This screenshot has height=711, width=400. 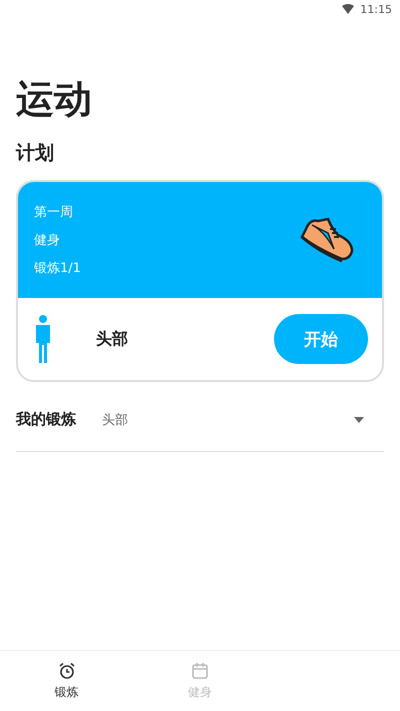 I want to click on my-training-label: 我的锻炼, so click(x=46, y=419).